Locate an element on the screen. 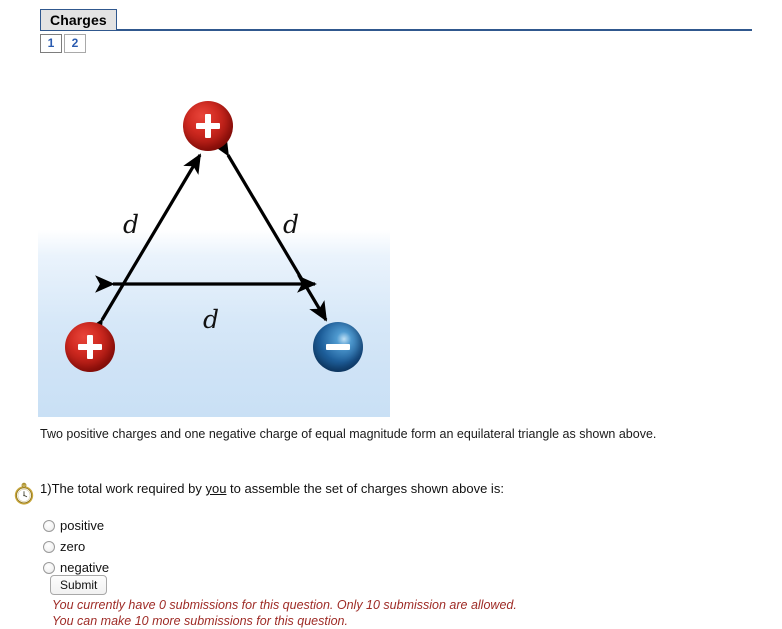  tab-strip: Charges is located at coordinates (396, 20).